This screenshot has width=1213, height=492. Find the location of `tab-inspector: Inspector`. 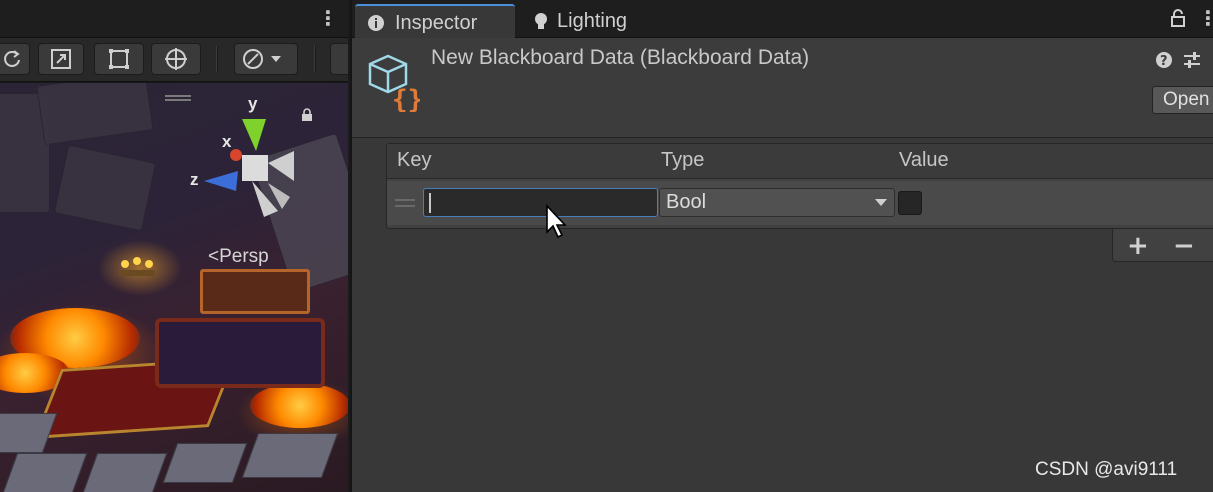

tab-inspector: Inspector is located at coordinates (435, 21).